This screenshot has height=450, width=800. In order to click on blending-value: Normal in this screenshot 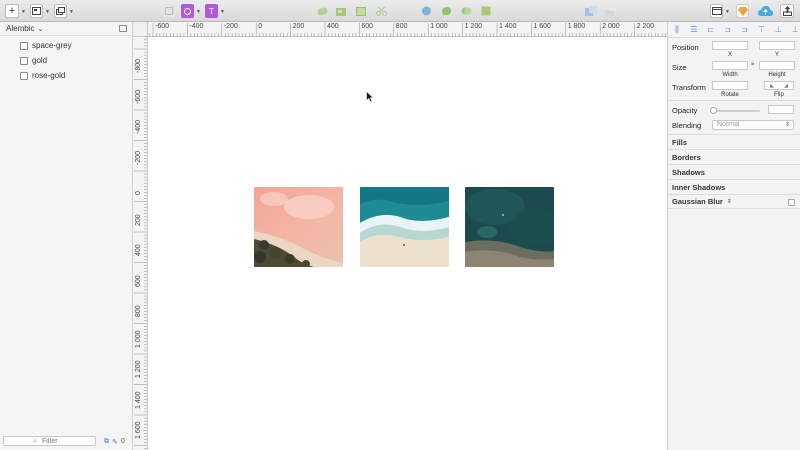, I will do `click(728, 124)`.